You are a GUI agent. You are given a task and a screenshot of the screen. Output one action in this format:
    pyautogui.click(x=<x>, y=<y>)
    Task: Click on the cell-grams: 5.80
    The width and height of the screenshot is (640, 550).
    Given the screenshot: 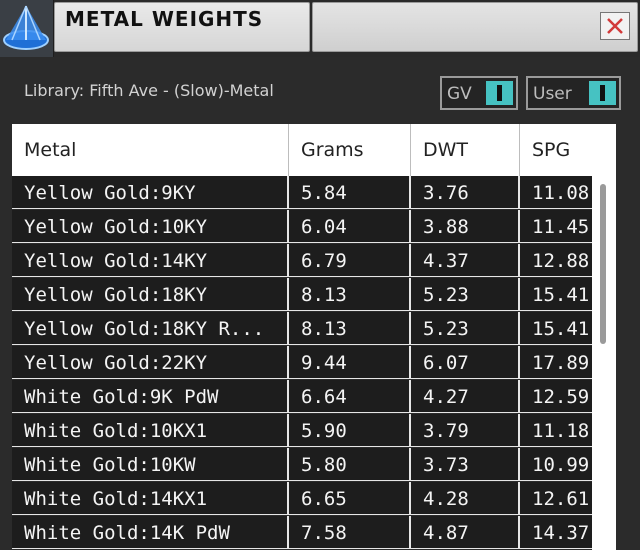 What is the action you would take?
    pyautogui.click(x=350, y=464)
    